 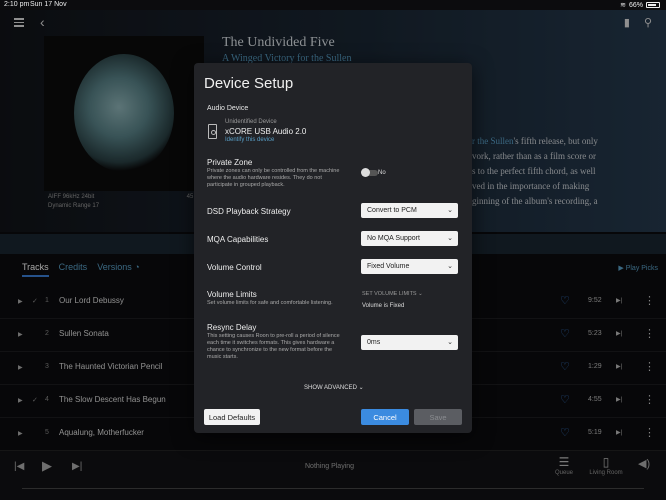 What do you see at coordinates (383, 306) in the screenshot?
I see `volume-limits-status: Volume is Fixed` at bounding box center [383, 306].